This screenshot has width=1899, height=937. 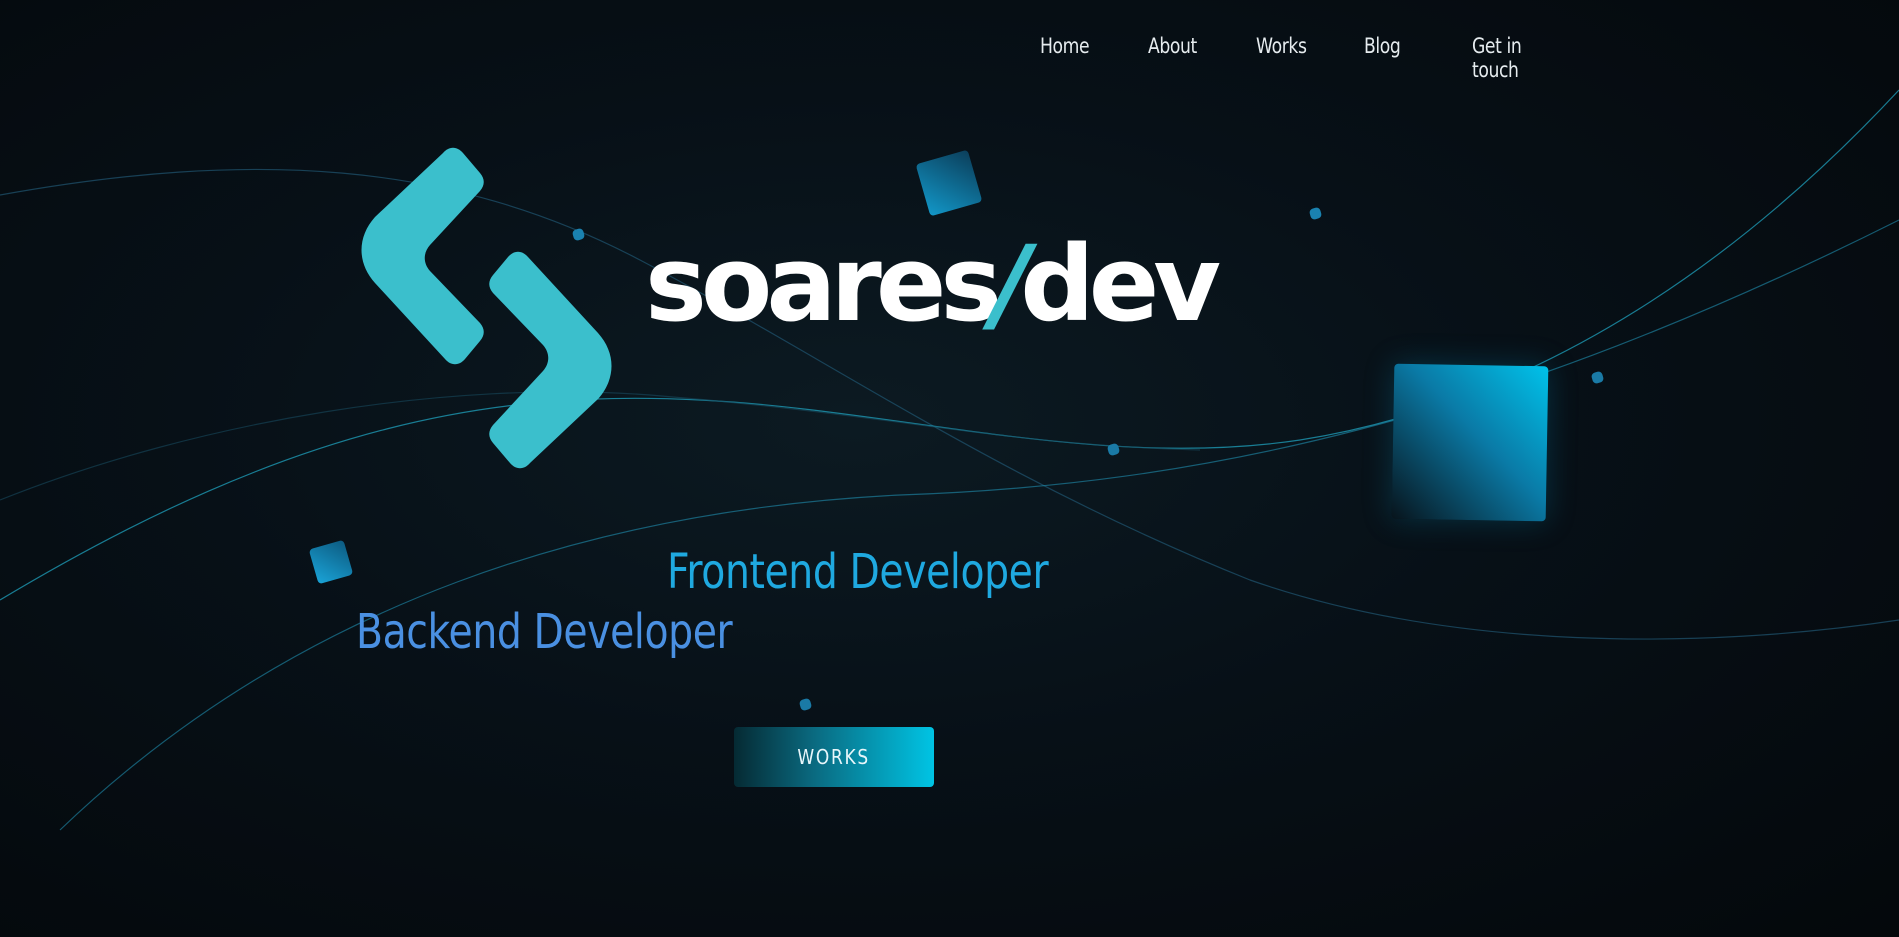 What do you see at coordinates (1065, 58) in the screenshot?
I see `nav-home-link: Home` at bounding box center [1065, 58].